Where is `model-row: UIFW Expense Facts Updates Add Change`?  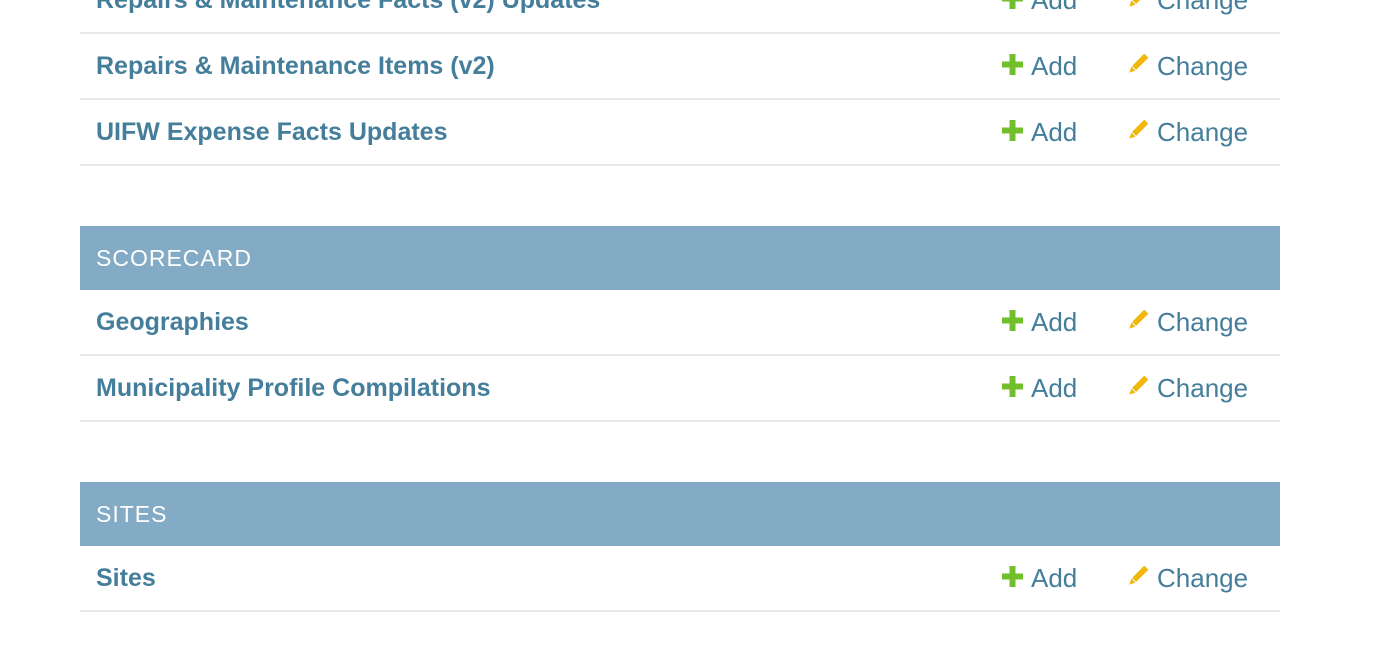 model-row: UIFW Expense Facts Updates Add Change is located at coordinates (680, 133).